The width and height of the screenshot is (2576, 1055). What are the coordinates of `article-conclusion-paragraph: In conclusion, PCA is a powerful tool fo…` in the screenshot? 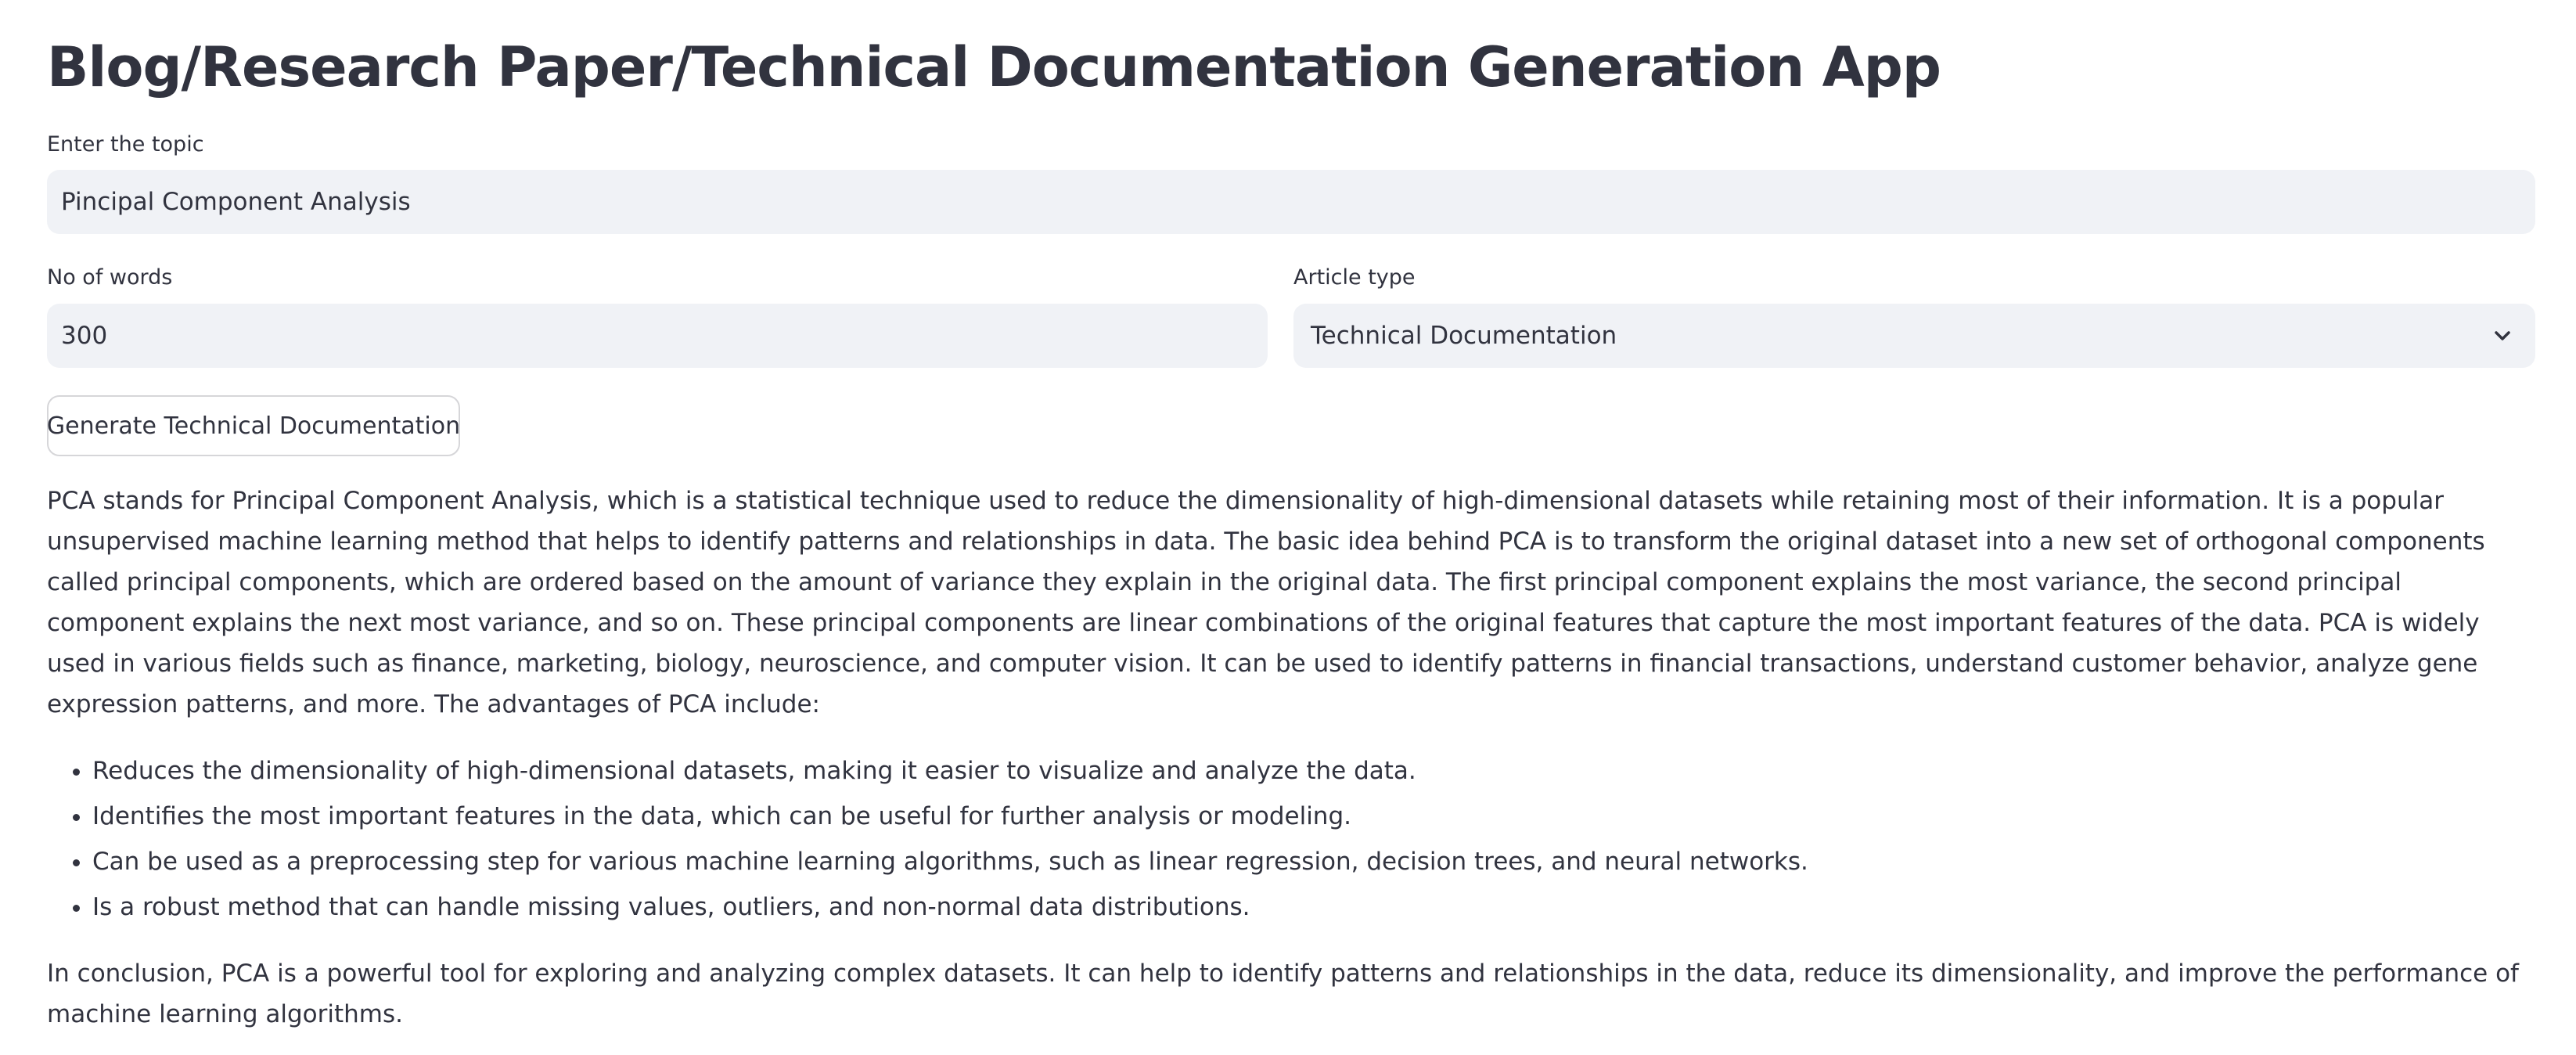 It's located at (1283, 994).